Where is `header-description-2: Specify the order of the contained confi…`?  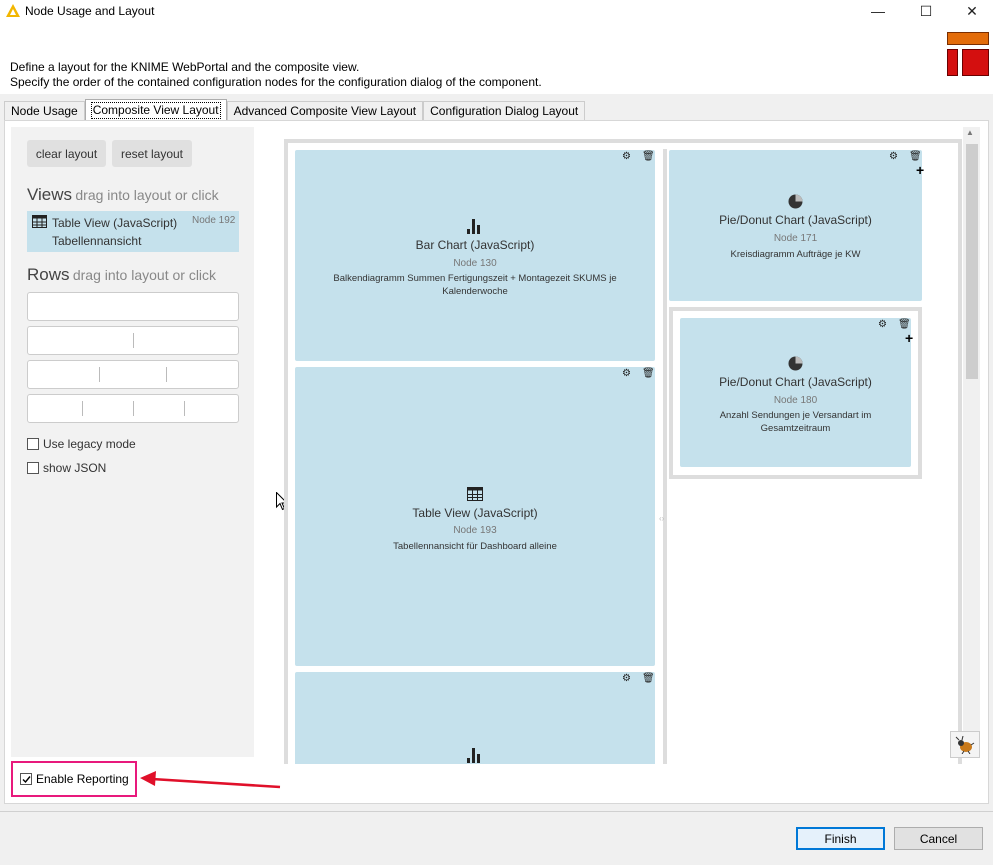
header-description-2: Specify the order of the contained confi… is located at coordinates (276, 82).